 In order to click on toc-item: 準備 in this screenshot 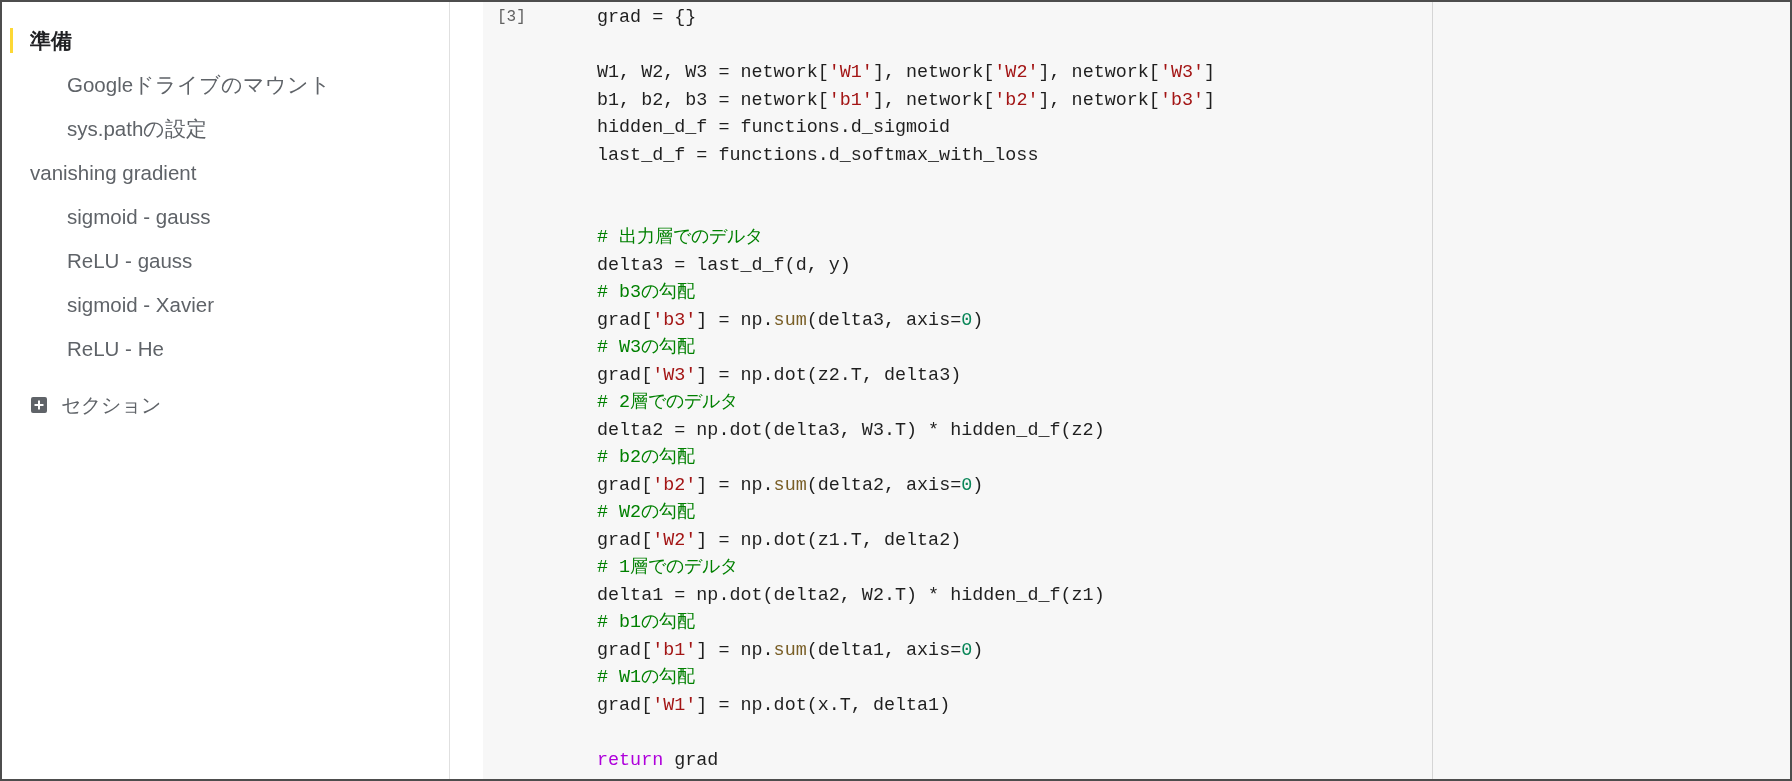, I will do `click(41, 40)`.